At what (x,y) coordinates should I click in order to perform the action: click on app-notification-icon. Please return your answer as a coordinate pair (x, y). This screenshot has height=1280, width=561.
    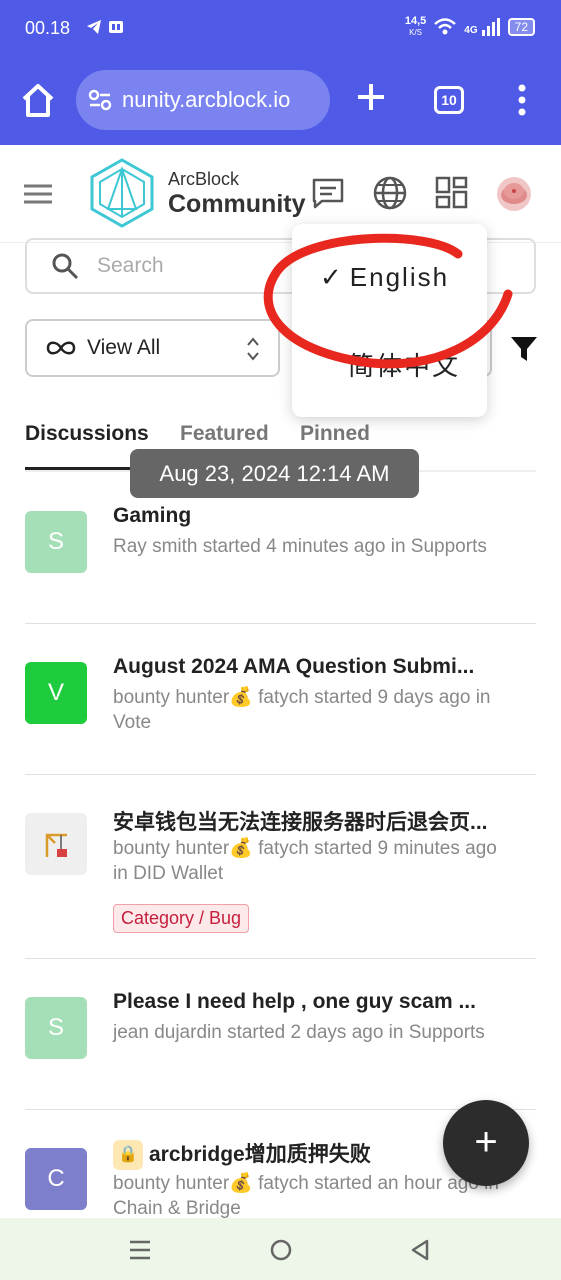
    Looking at the image, I should click on (116, 27).